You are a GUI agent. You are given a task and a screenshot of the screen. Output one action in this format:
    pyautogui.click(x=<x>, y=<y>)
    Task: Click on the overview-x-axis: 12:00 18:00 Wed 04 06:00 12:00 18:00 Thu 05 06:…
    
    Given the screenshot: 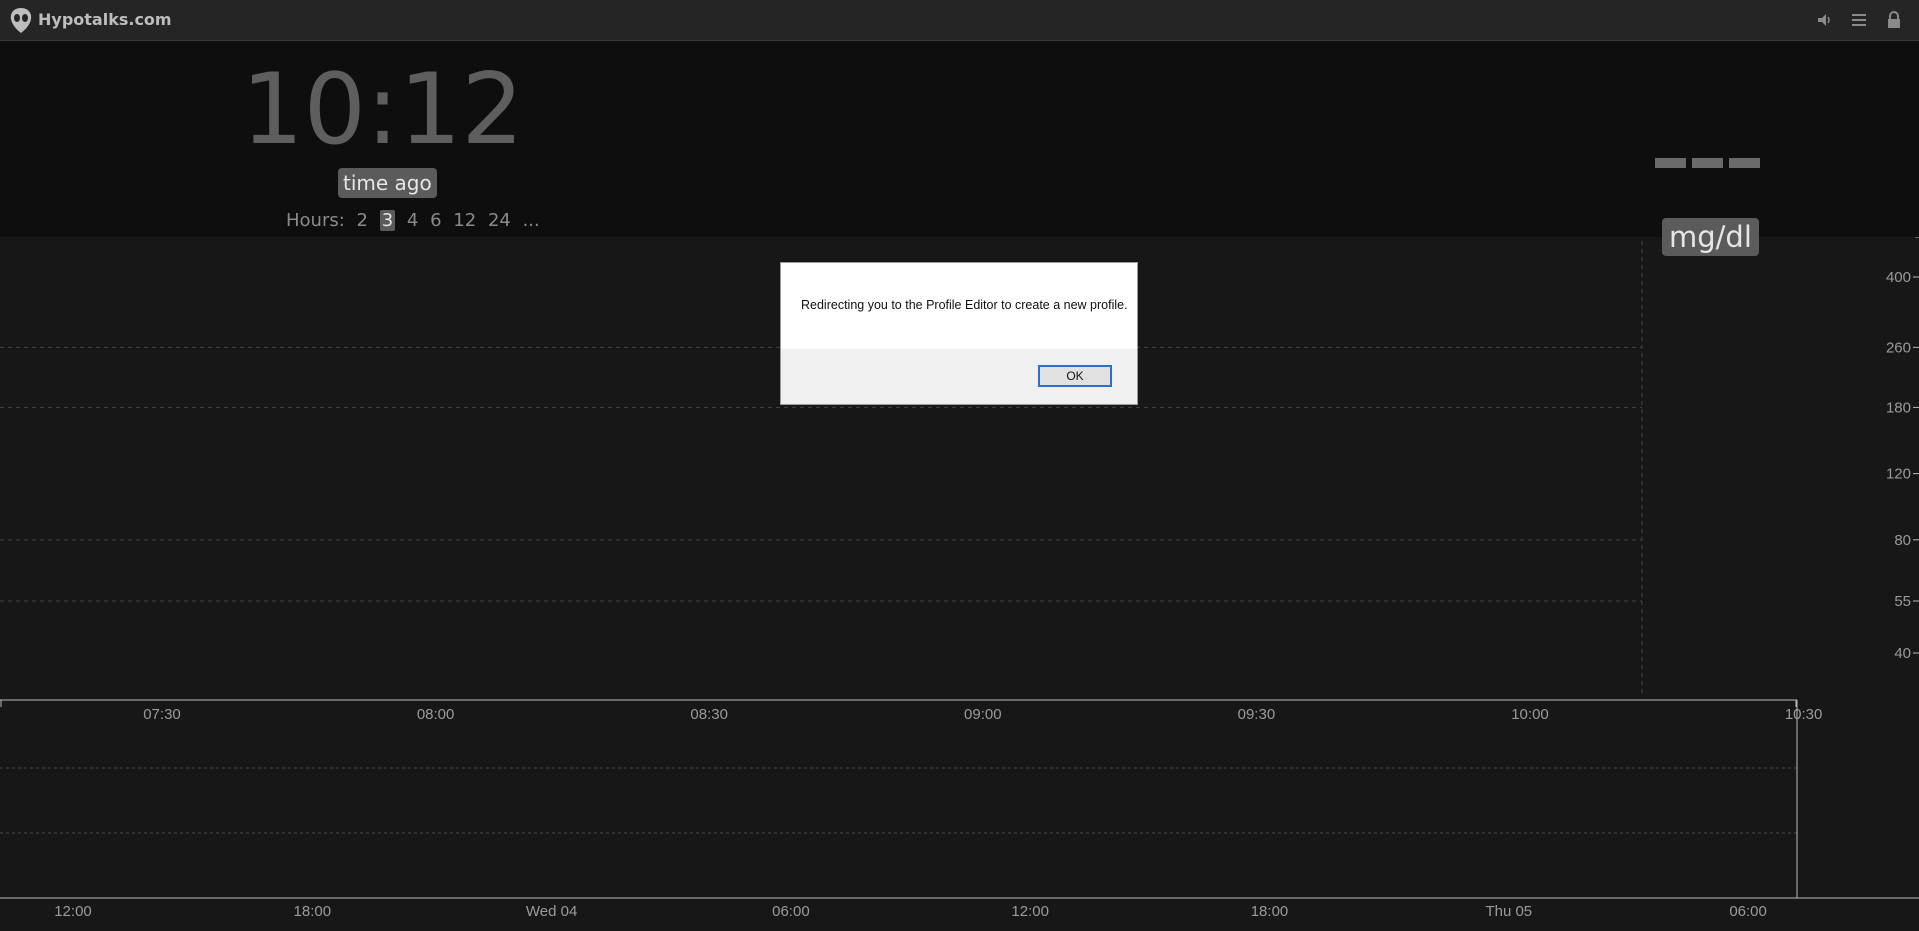 What is the action you would take?
    pyautogui.click(x=910, y=911)
    